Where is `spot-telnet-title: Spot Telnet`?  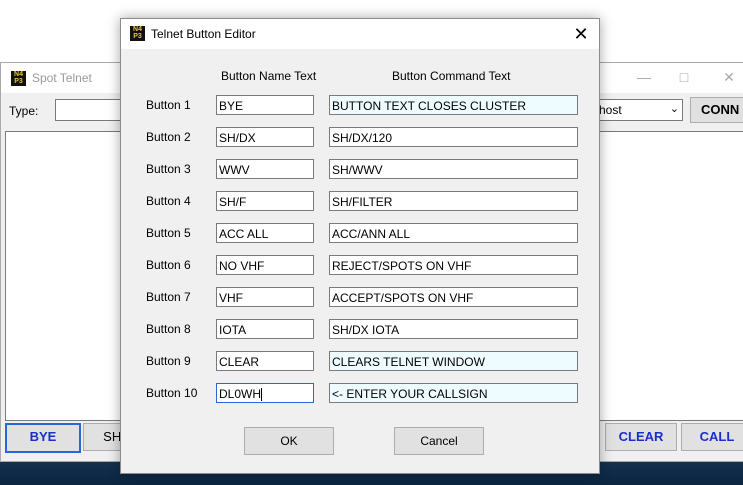
spot-telnet-title: Spot Telnet is located at coordinates (62, 78).